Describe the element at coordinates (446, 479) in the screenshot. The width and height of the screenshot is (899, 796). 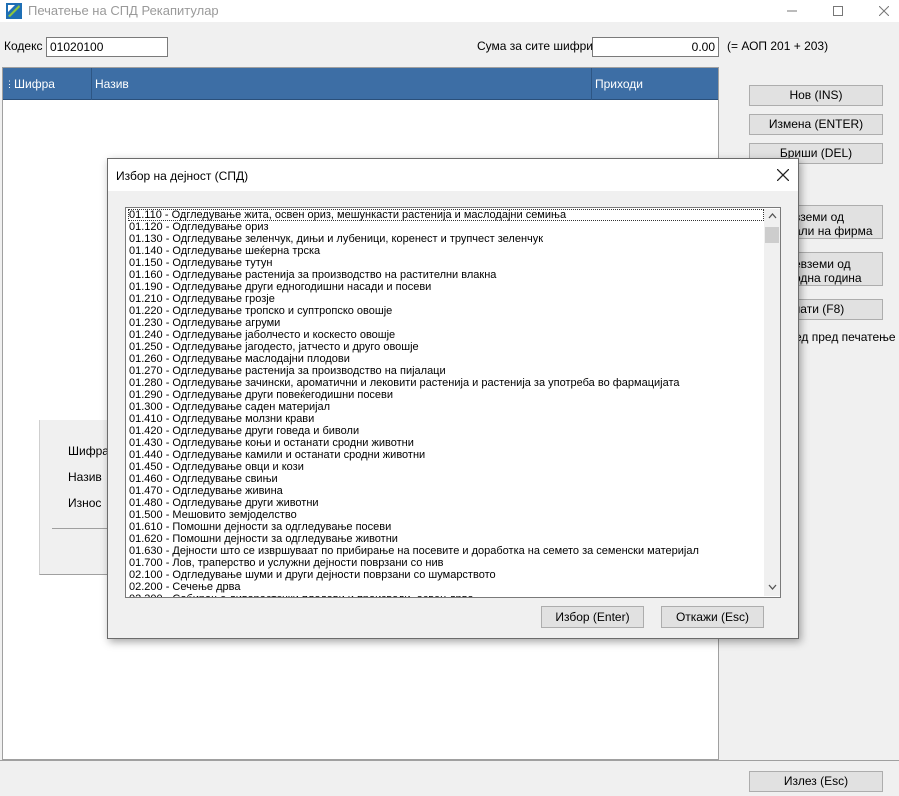
I see `list-item: 01.460 - Одгледување свињи` at that location.